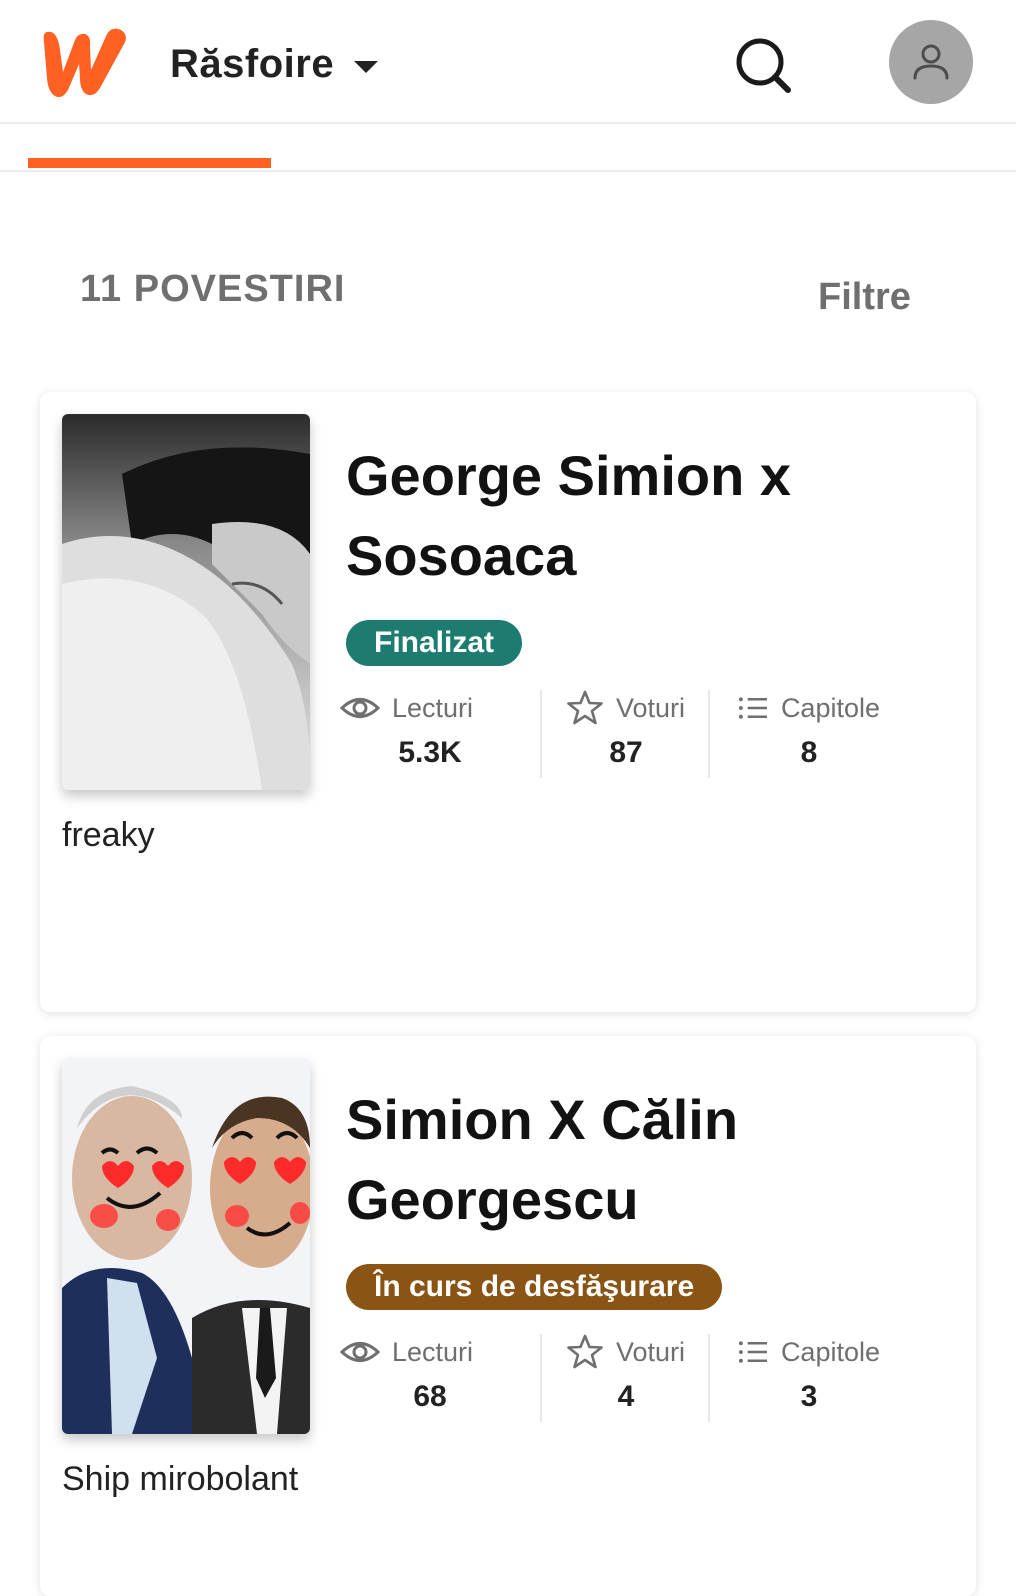 The height and width of the screenshot is (1596, 1016). I want to click on reads-stat: Lecturi 5.3K, so click(430, 734).